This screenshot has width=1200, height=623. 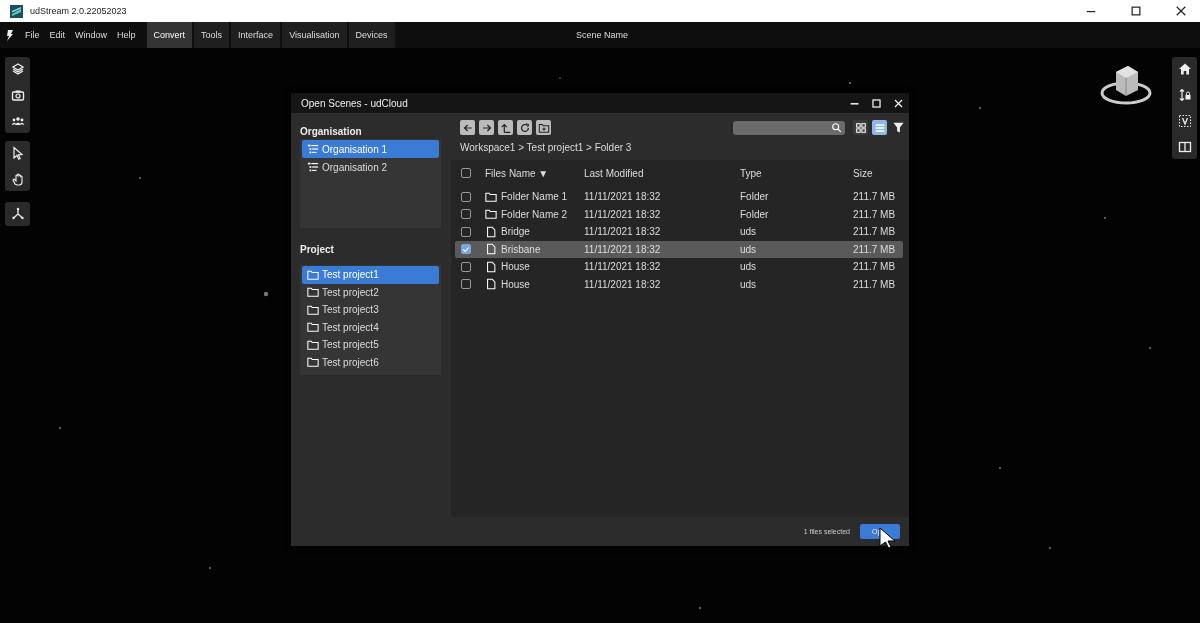 I want to click on layers-icon, so click(x=17, y=69).